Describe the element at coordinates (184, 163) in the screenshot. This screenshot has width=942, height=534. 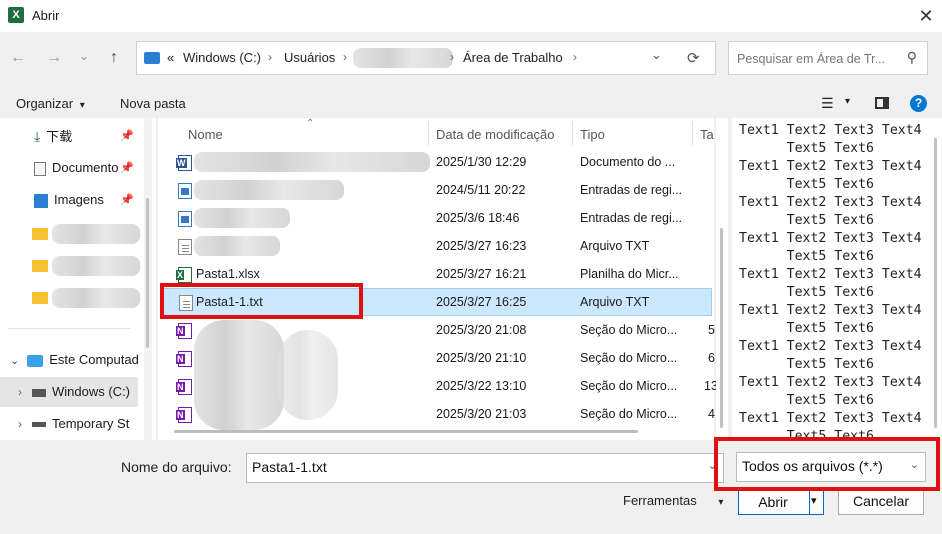
I see `word-document-icon` at that location.